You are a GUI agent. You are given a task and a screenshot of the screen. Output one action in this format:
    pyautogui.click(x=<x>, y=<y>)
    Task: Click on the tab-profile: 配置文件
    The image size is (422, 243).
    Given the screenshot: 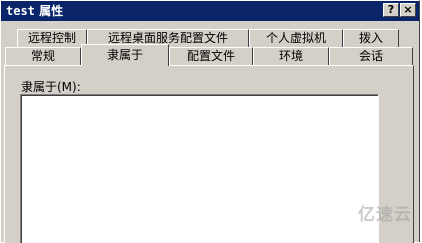 What is the action you would take?
    pyautogui.click(x=211, y=56)
    